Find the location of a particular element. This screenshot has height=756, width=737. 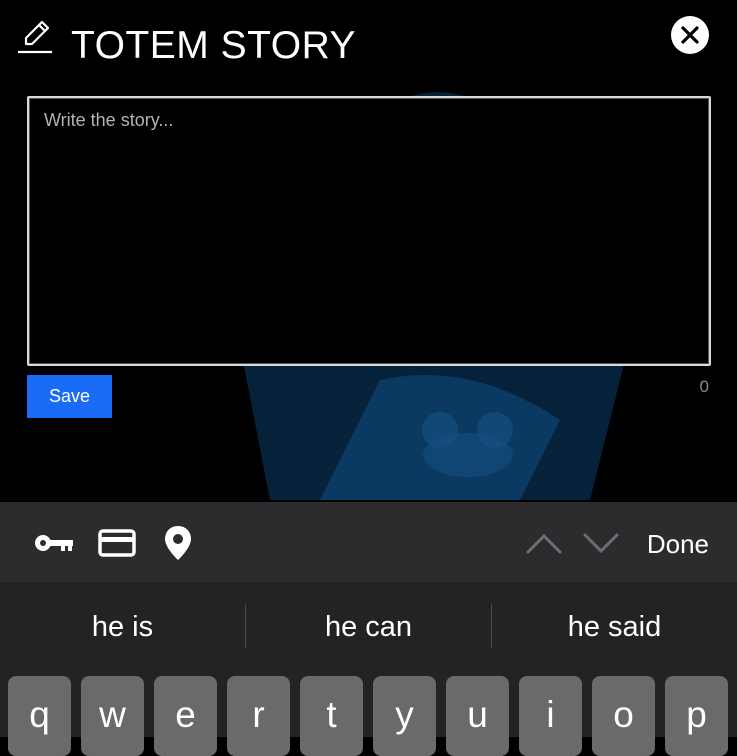

pencil-icon is located at coordinates (35, 37).